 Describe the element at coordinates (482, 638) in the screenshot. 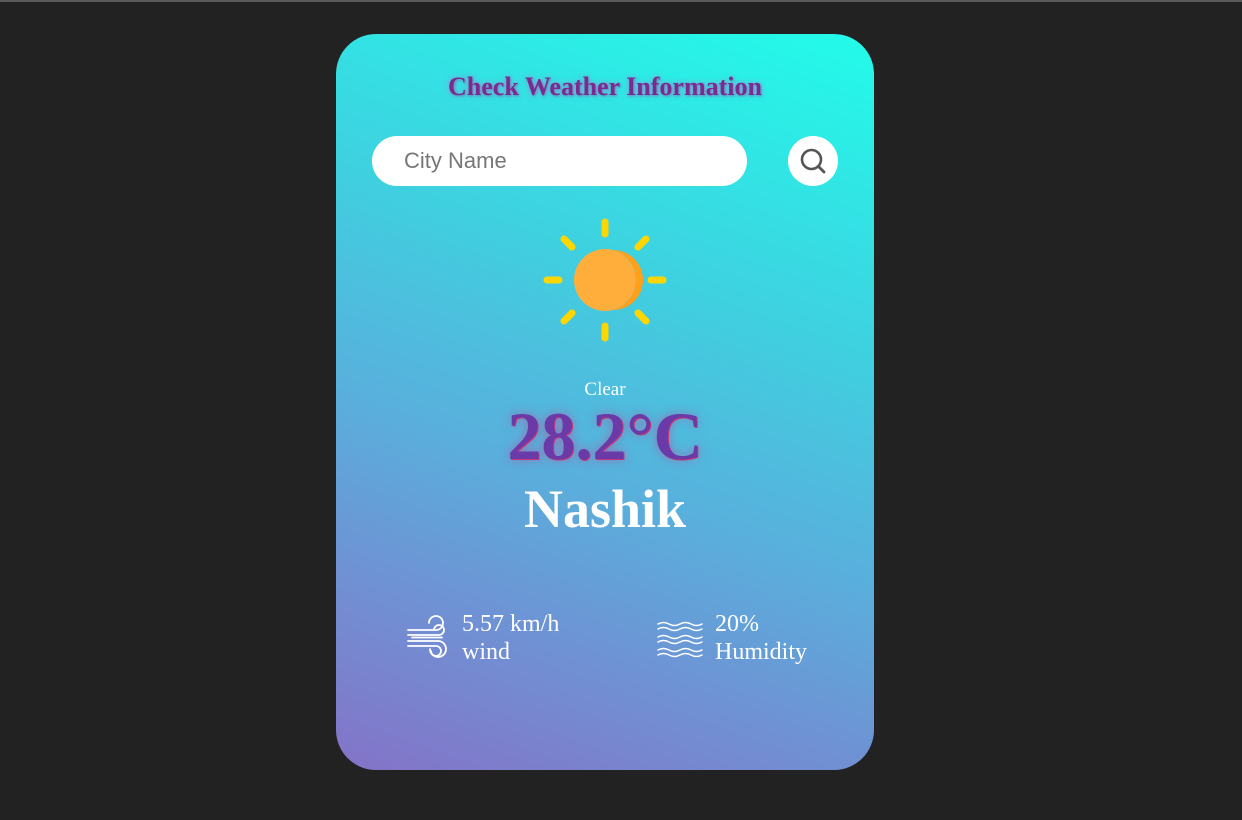

I see `wind-detail: 5.57 km/h wind` at that location.